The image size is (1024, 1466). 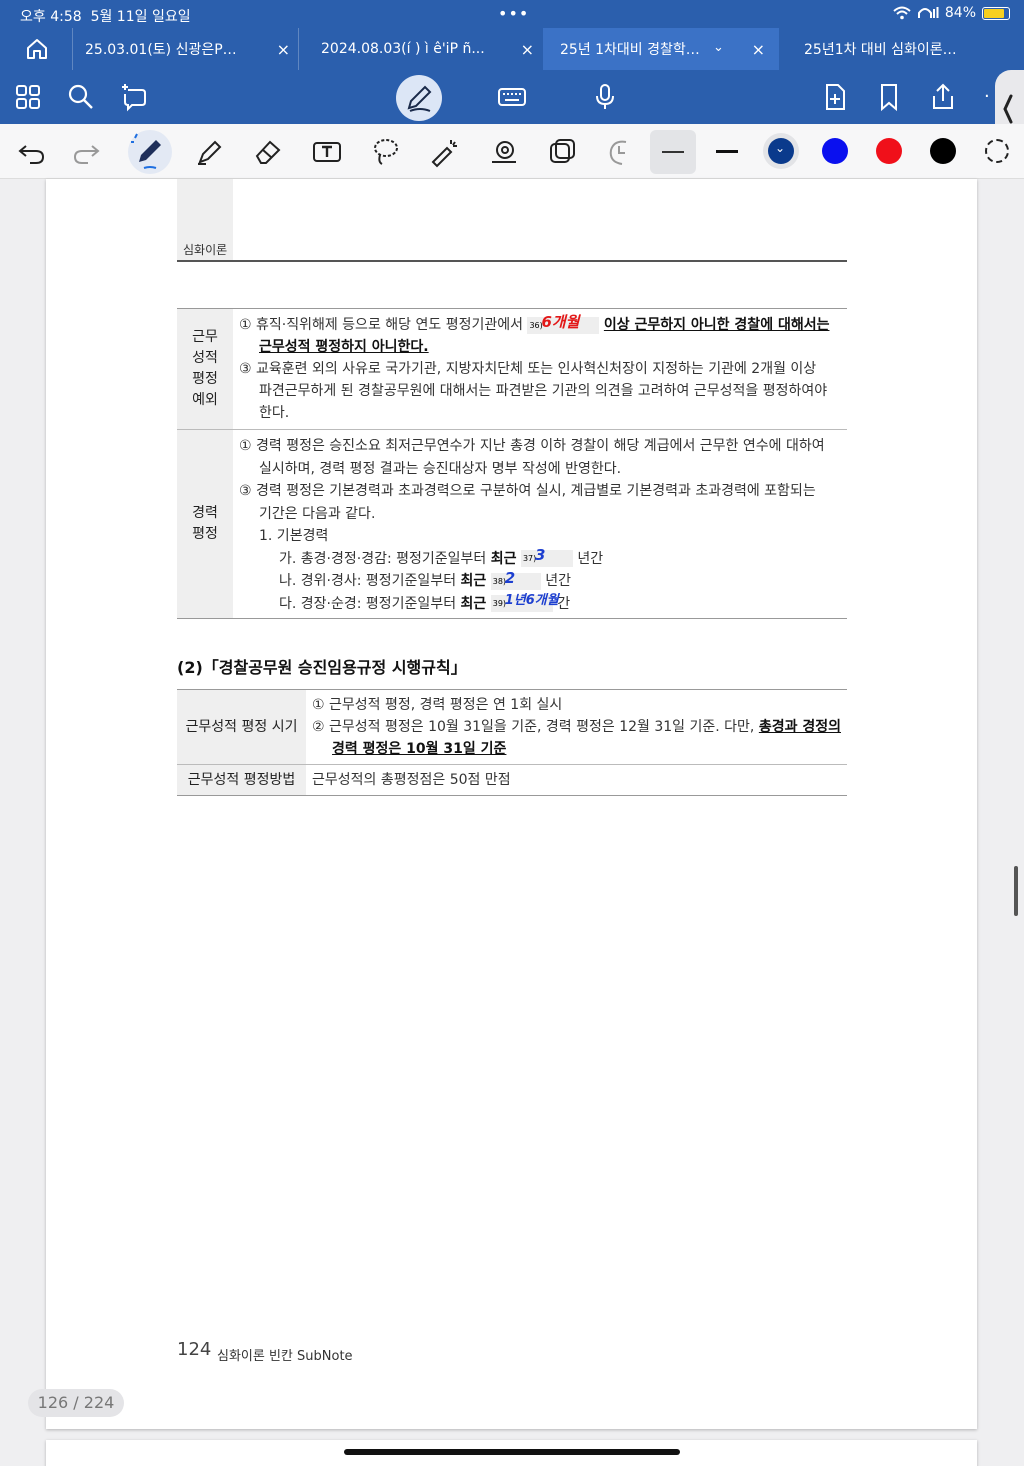 I want to click on shape-tool-icon, so click(x=504, y=152).